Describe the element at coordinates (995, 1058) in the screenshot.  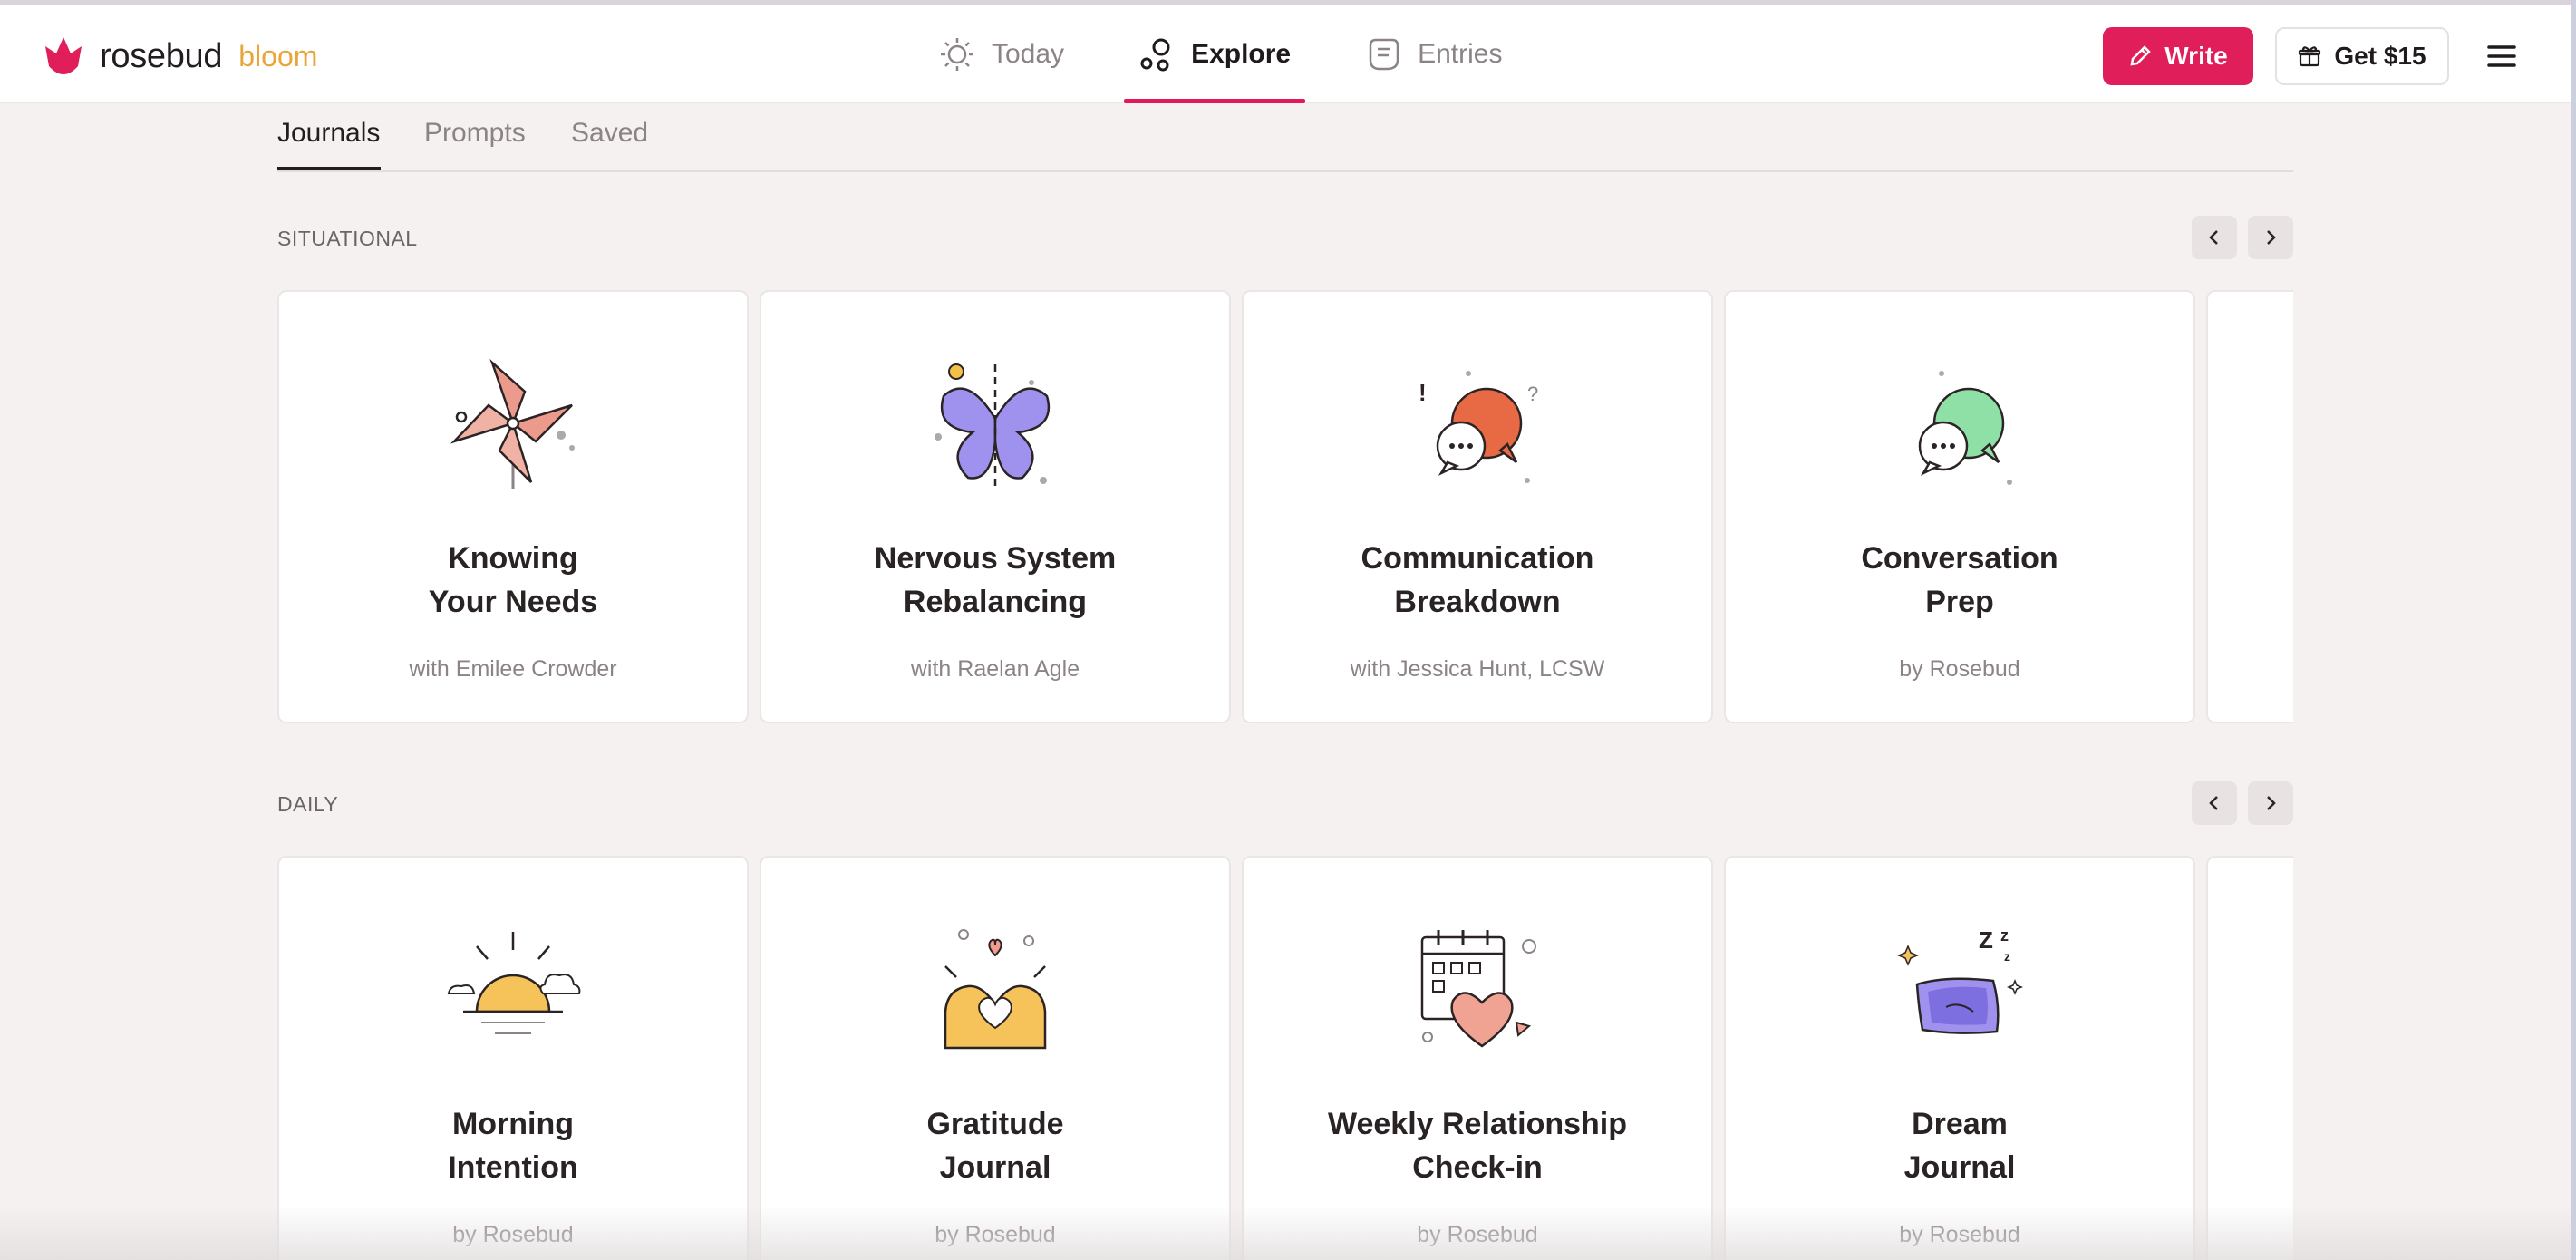
I see `journal-card: Gratitude Journal by Rosebud` at that location.